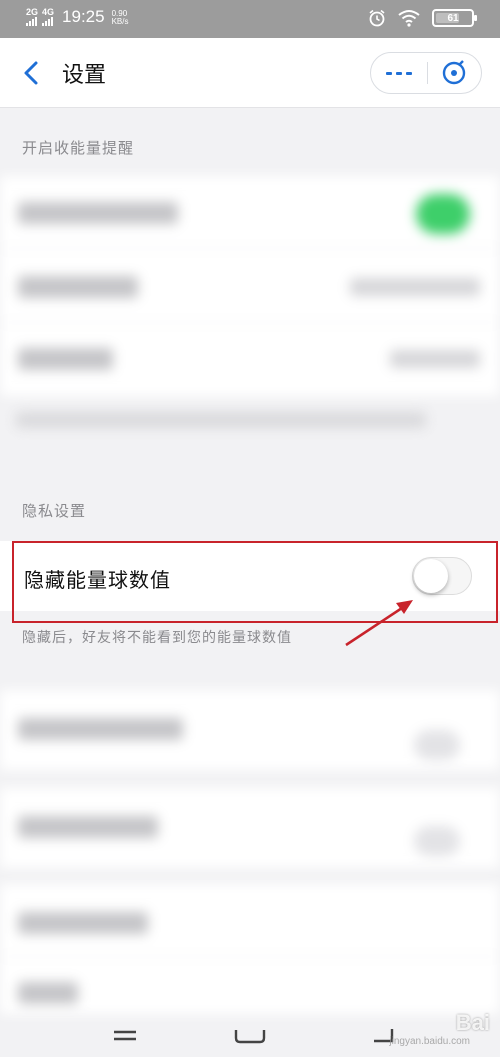  I want to click on status-left: 2G 4G 19:25 0.90 KB/s, so click(77, 17).